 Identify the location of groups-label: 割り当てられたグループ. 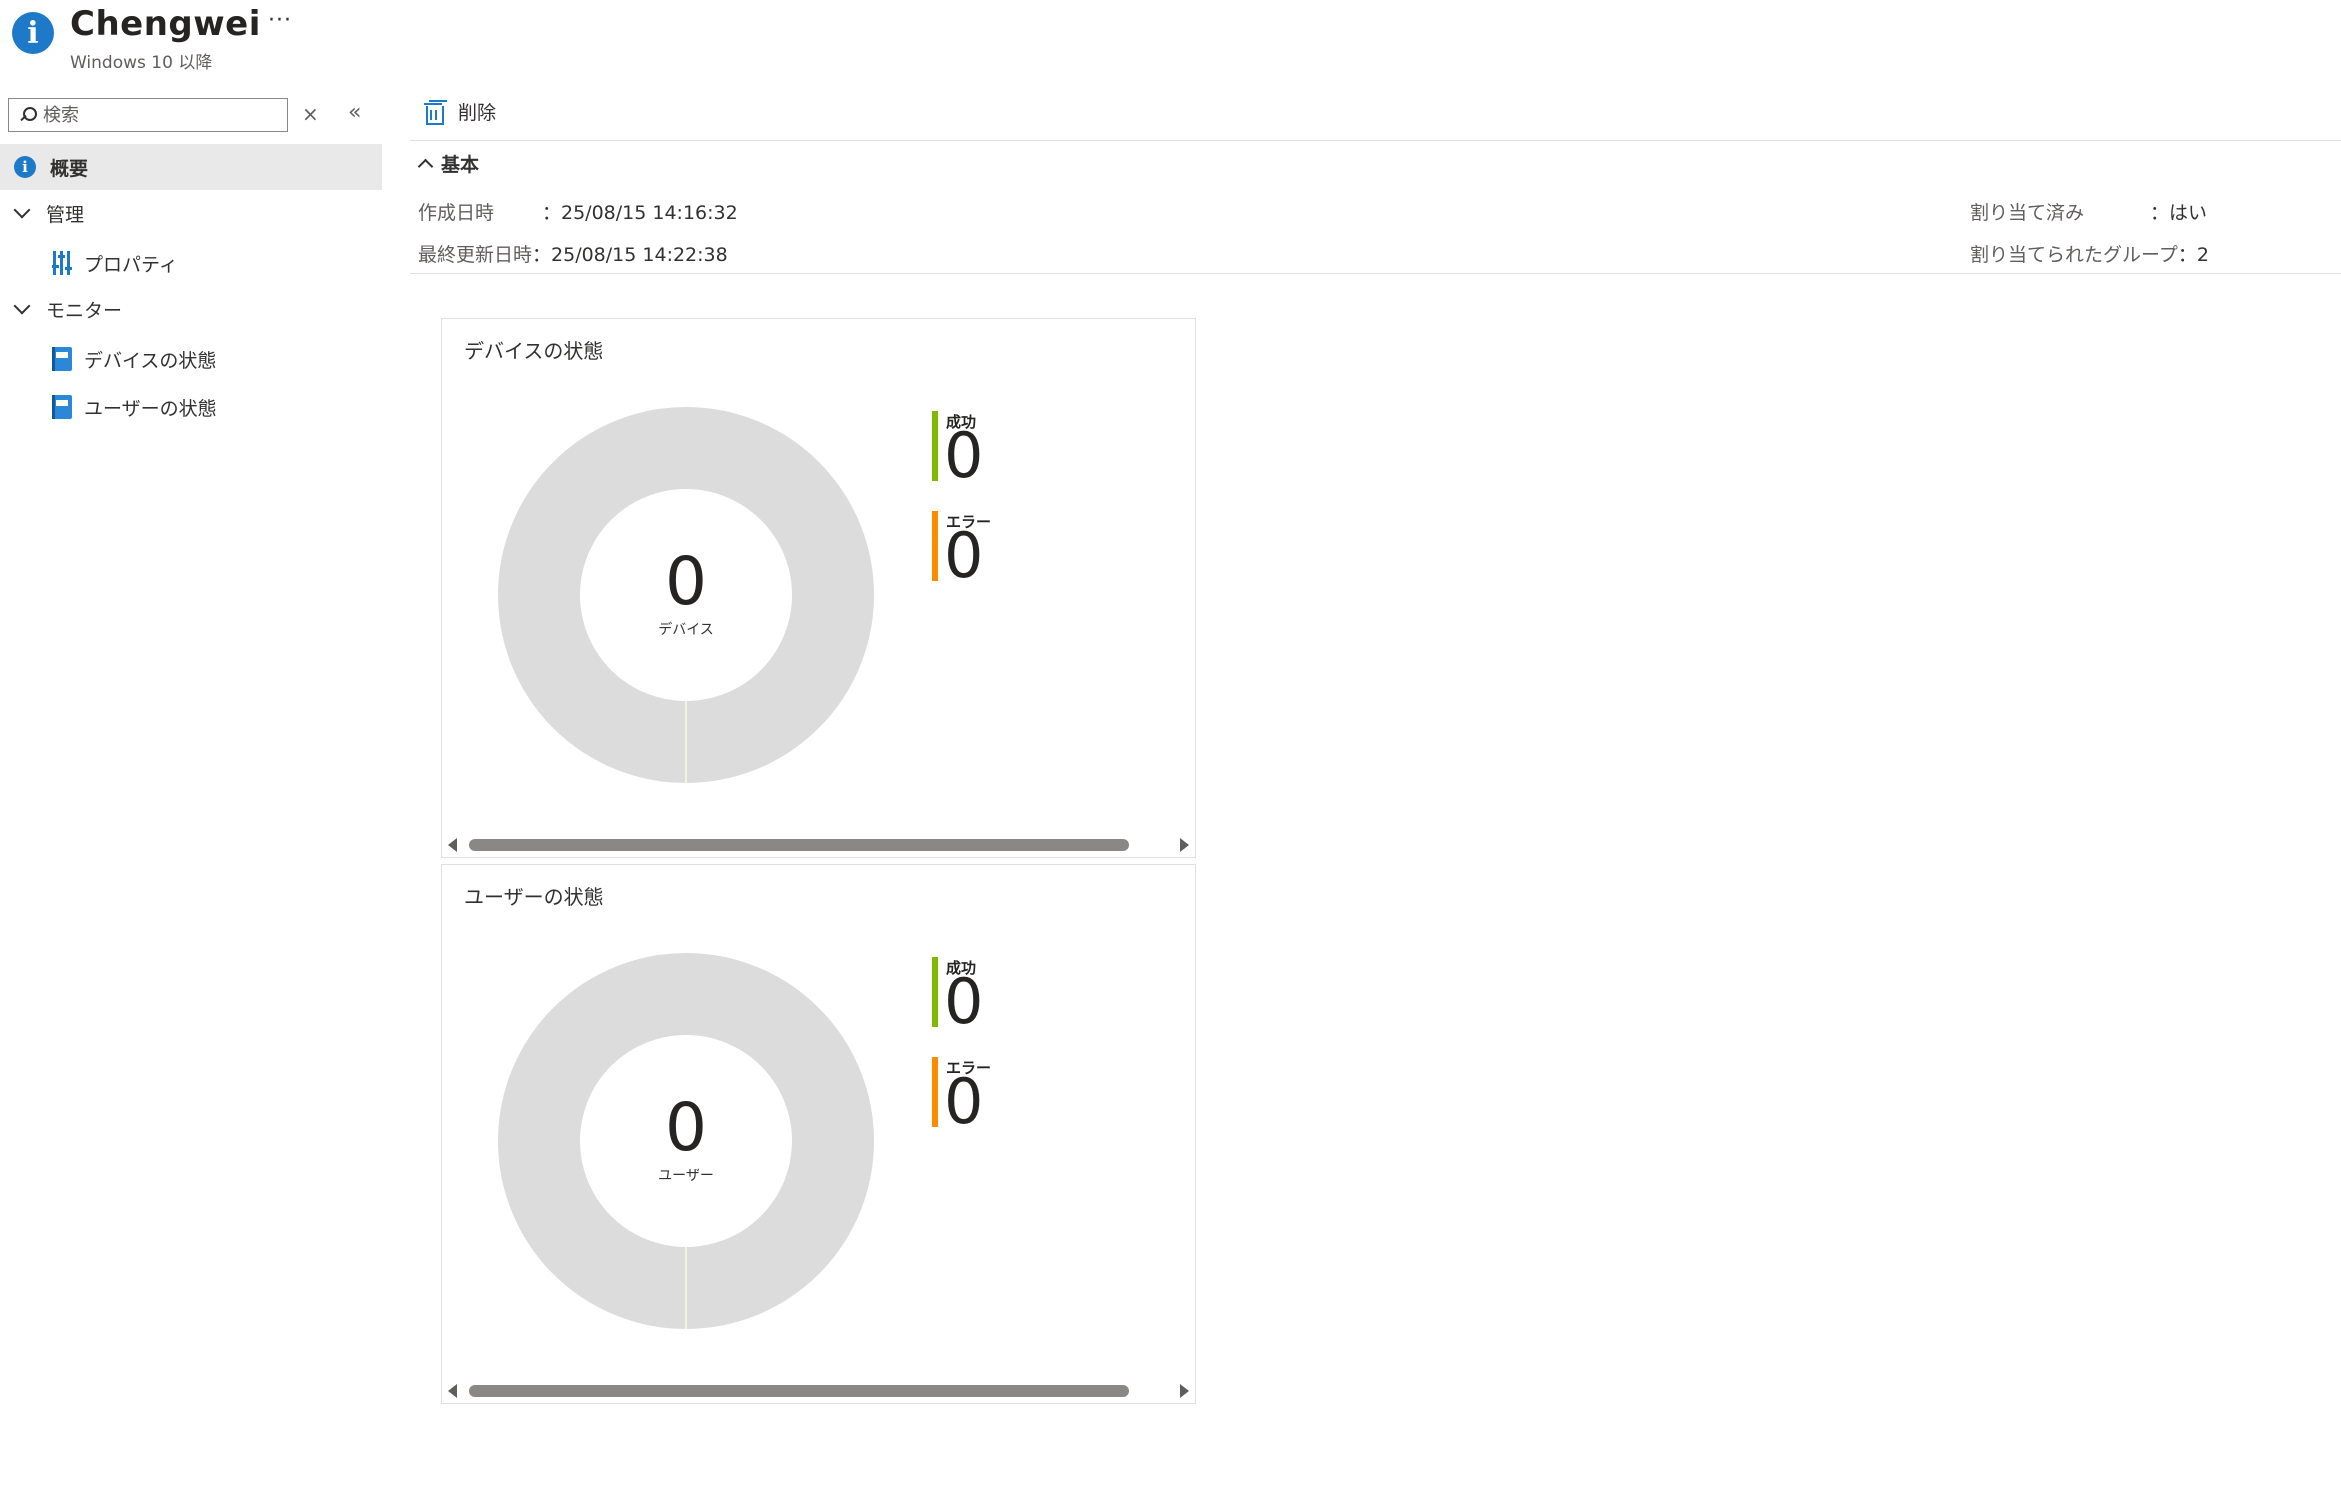
(2074, 255).